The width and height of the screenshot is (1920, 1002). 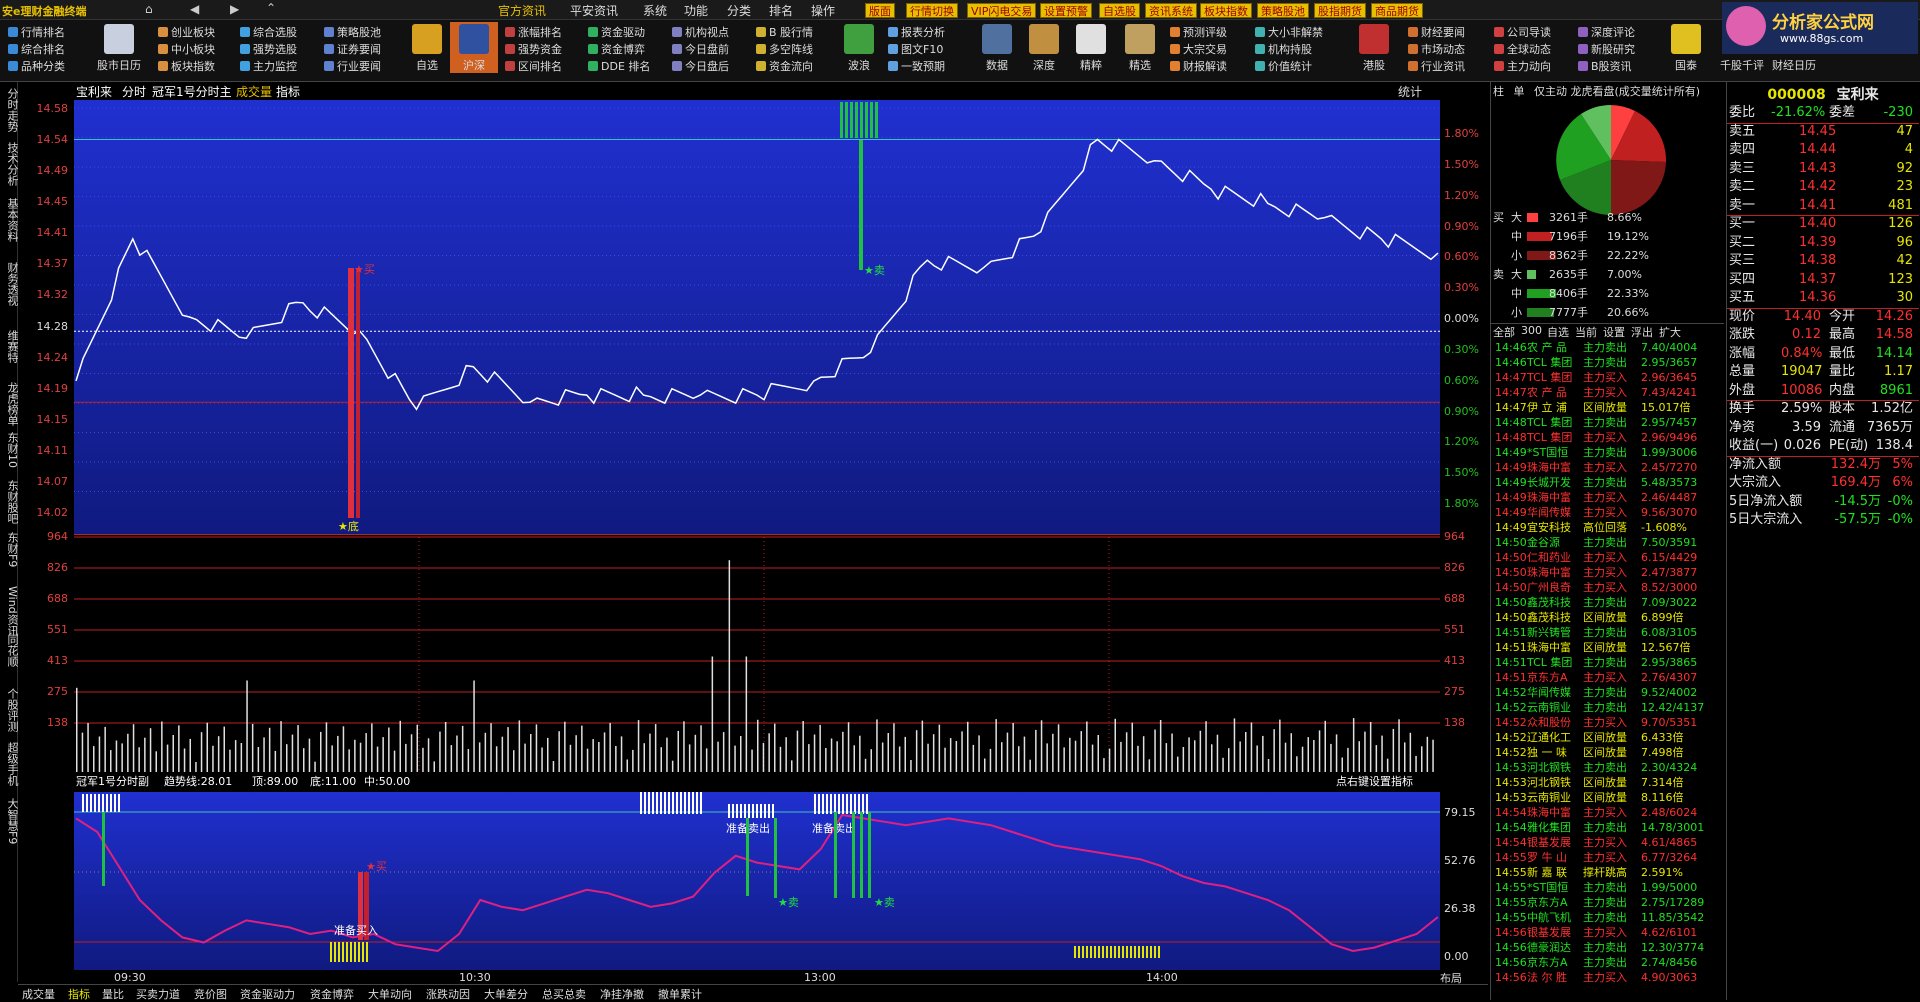 What do you see at coordinates (1608, 482) in the screenshot?
I see `trade-row: 14:49 长城开发 主力卖出 5.48/3573` at bounding box center [1608, 482].